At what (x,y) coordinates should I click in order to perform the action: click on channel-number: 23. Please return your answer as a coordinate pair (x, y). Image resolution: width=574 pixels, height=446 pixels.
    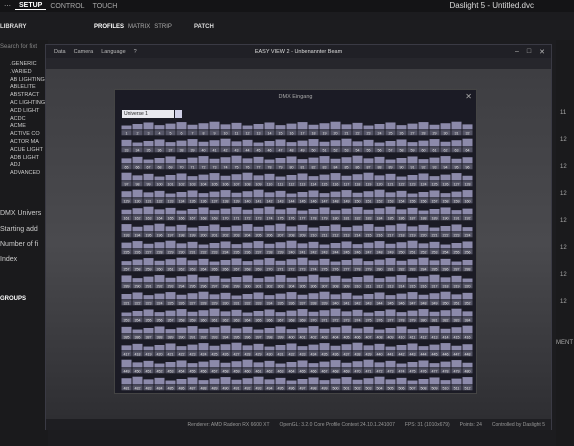
    Looking at the image, I should click on (369, 133).